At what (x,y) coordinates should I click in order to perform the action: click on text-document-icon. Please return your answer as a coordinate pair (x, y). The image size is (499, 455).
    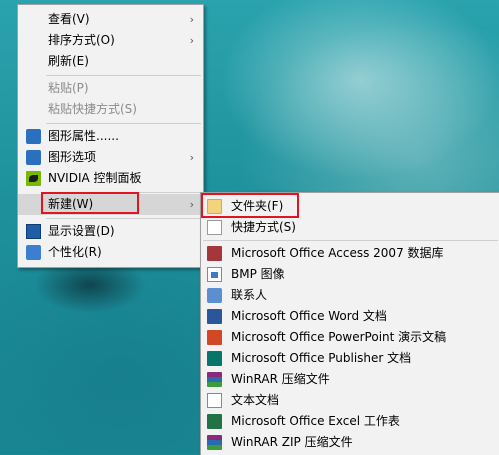
    Looking at the image, I should click on (214, 400).